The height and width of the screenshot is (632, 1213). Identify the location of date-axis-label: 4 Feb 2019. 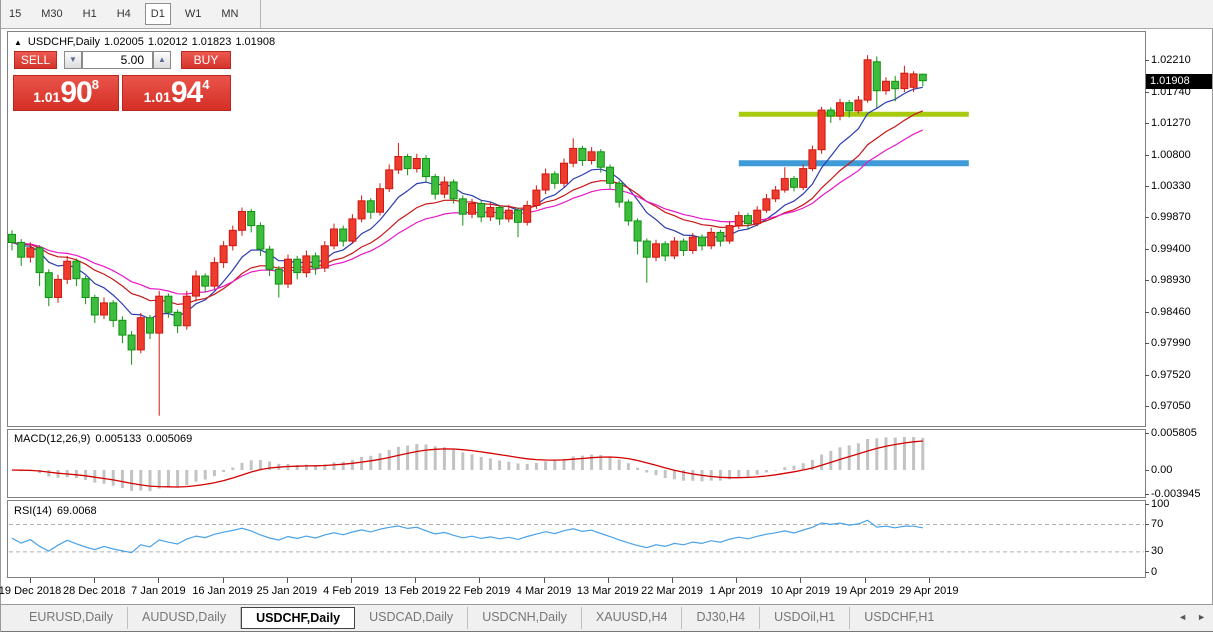
(351, 591).